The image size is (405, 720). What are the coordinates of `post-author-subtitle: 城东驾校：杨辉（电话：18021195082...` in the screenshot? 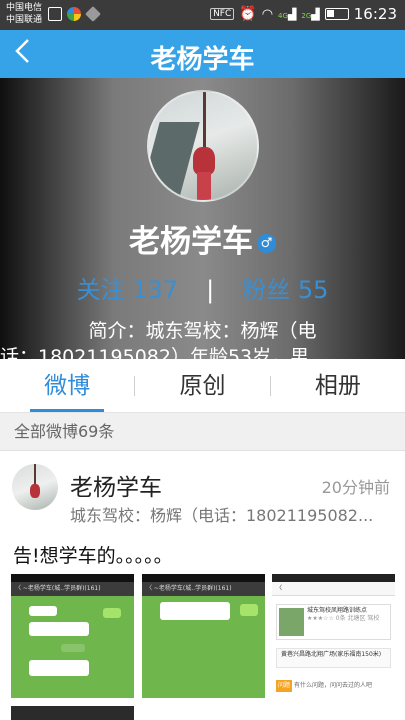 It's located at (222, 515).